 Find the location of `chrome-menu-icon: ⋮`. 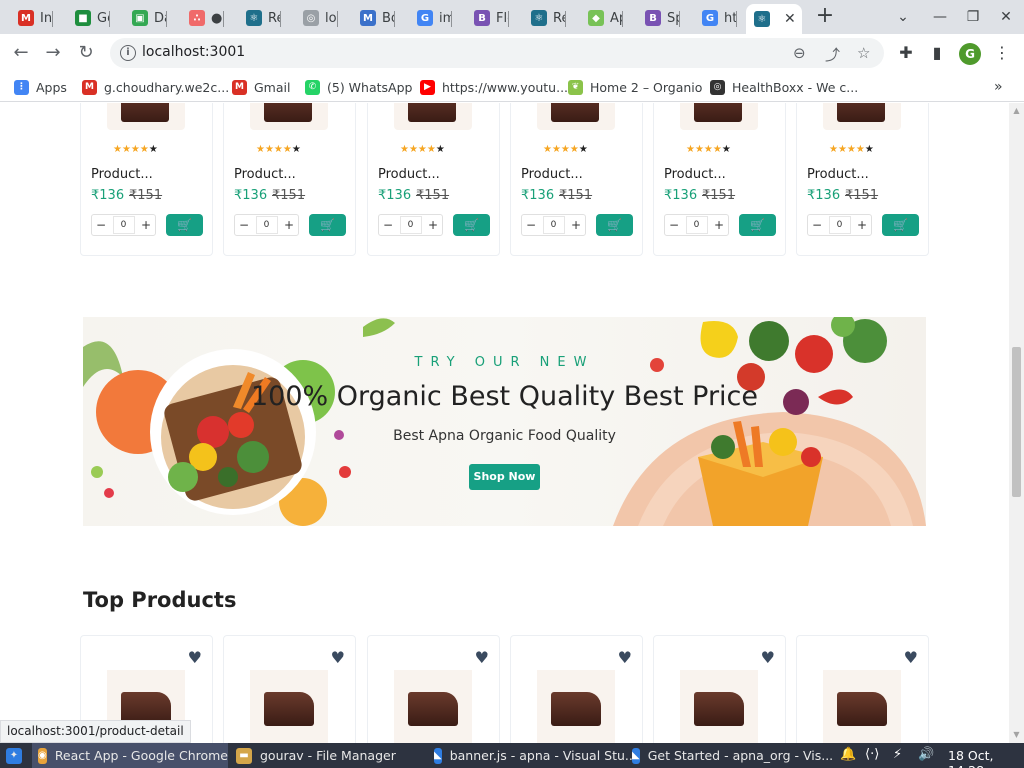

chrome-menu-icon: ⋮ is located at coordinates (1002, 53).